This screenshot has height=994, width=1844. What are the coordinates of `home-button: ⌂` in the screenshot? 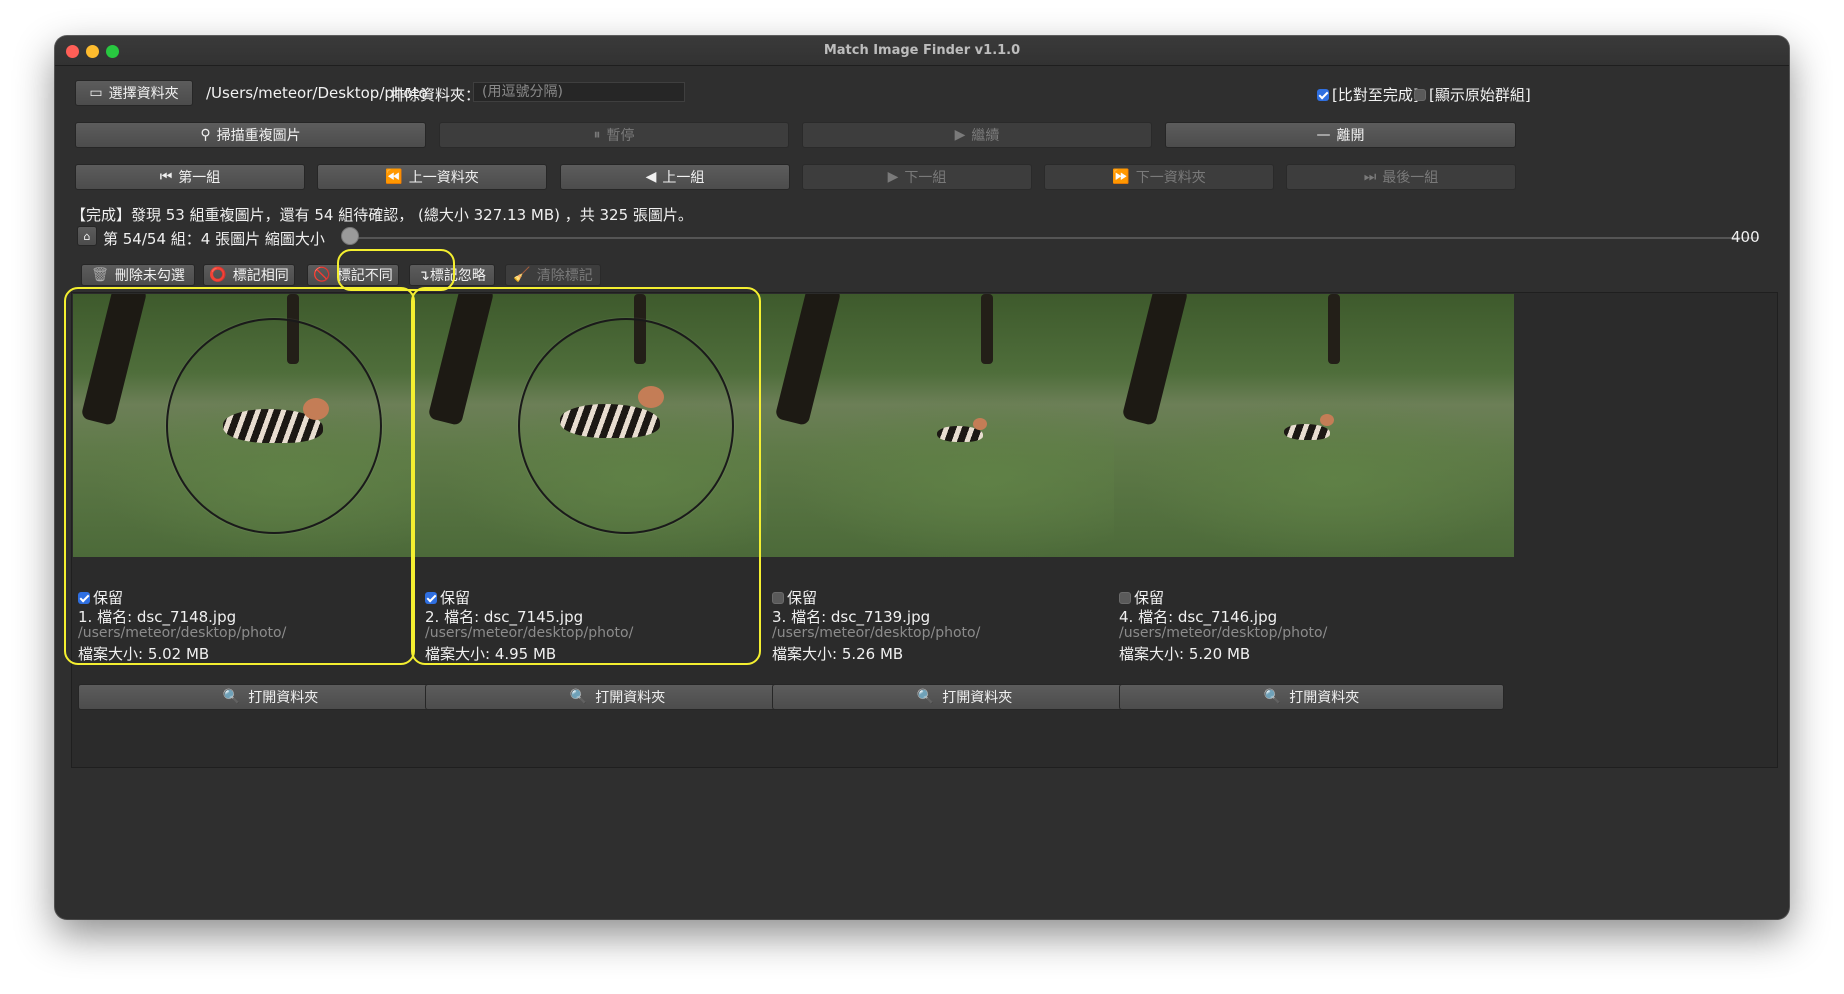 It's located at (87, 236).